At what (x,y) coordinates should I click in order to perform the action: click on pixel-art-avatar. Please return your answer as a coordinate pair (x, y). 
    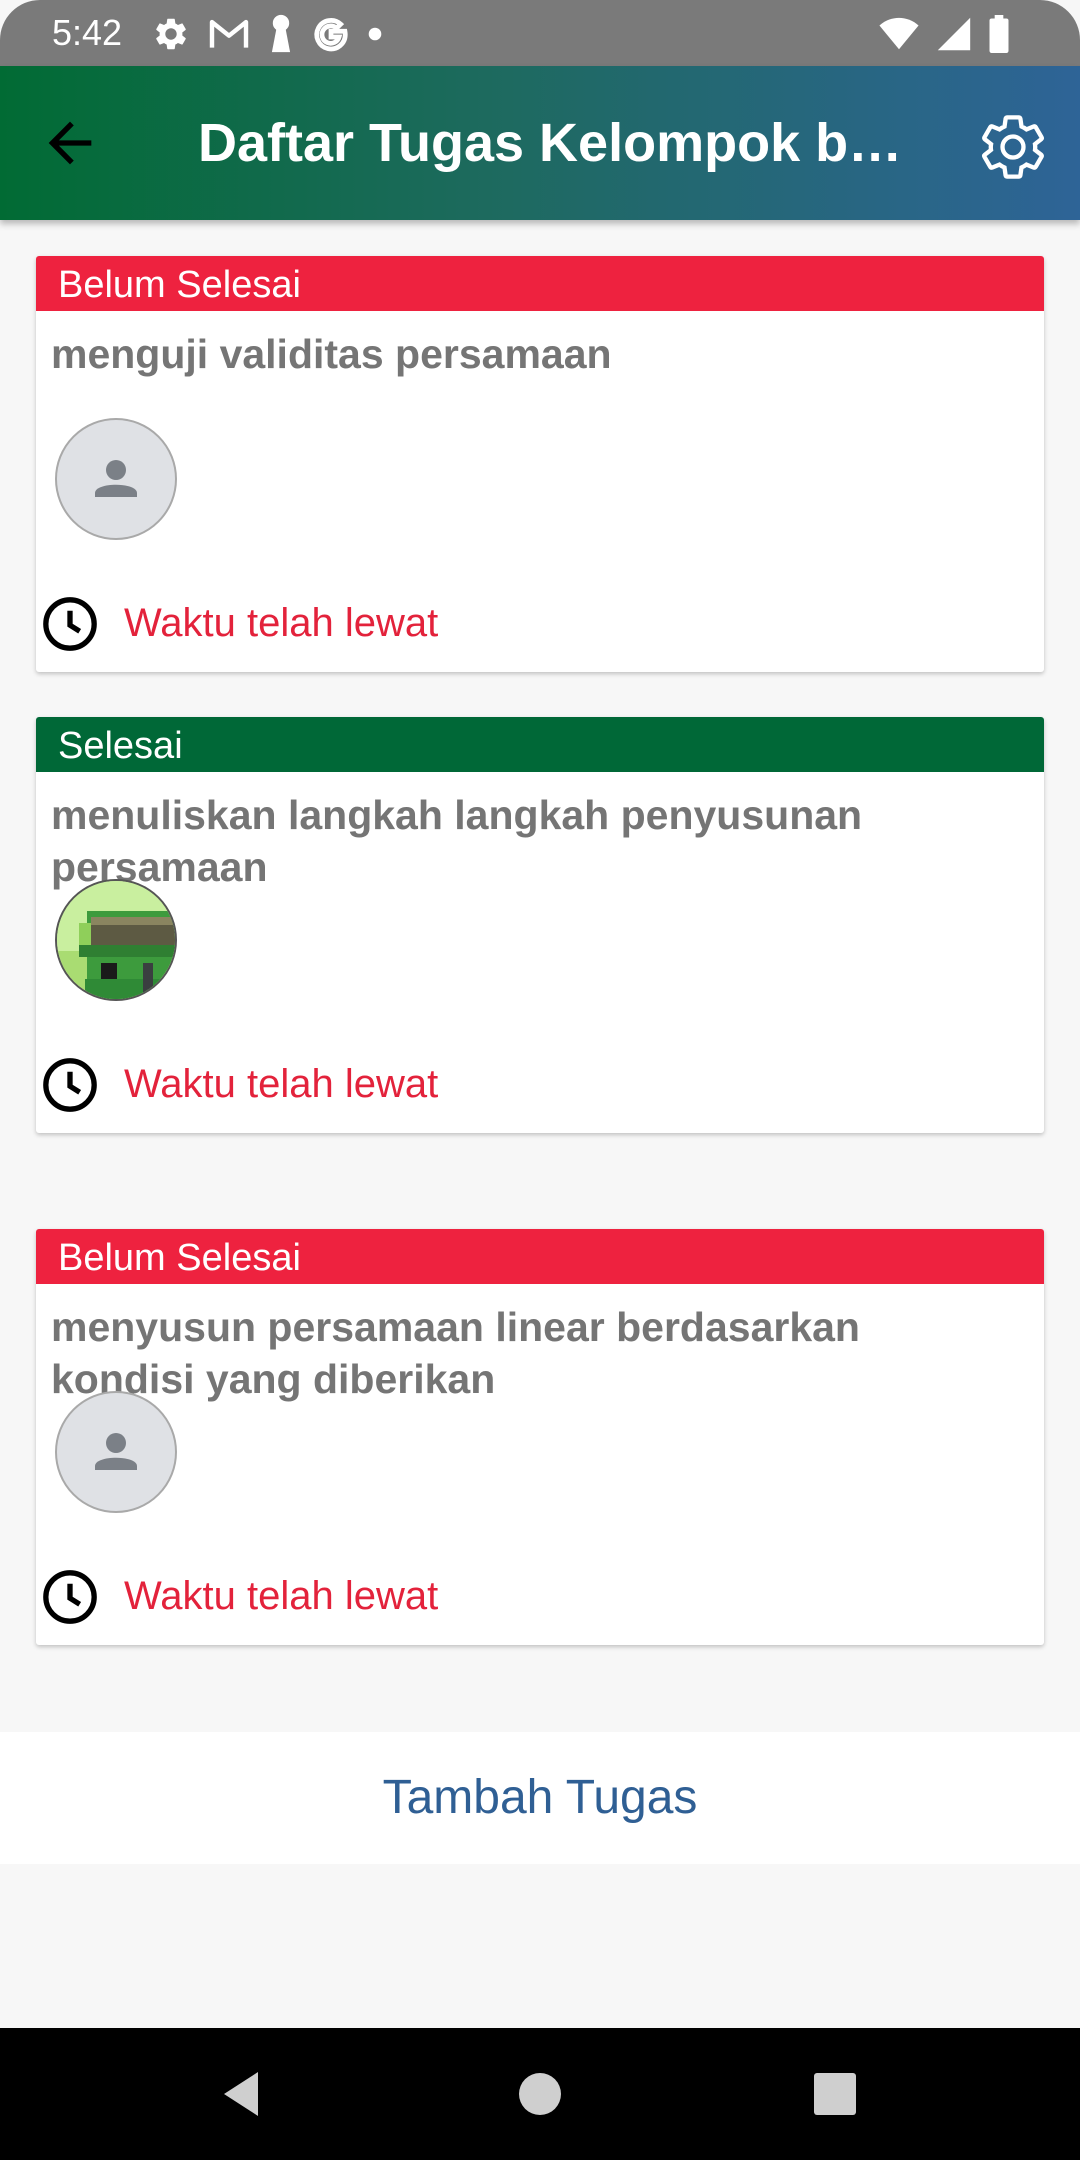
    Looking at the image, I should click on (116, 940).